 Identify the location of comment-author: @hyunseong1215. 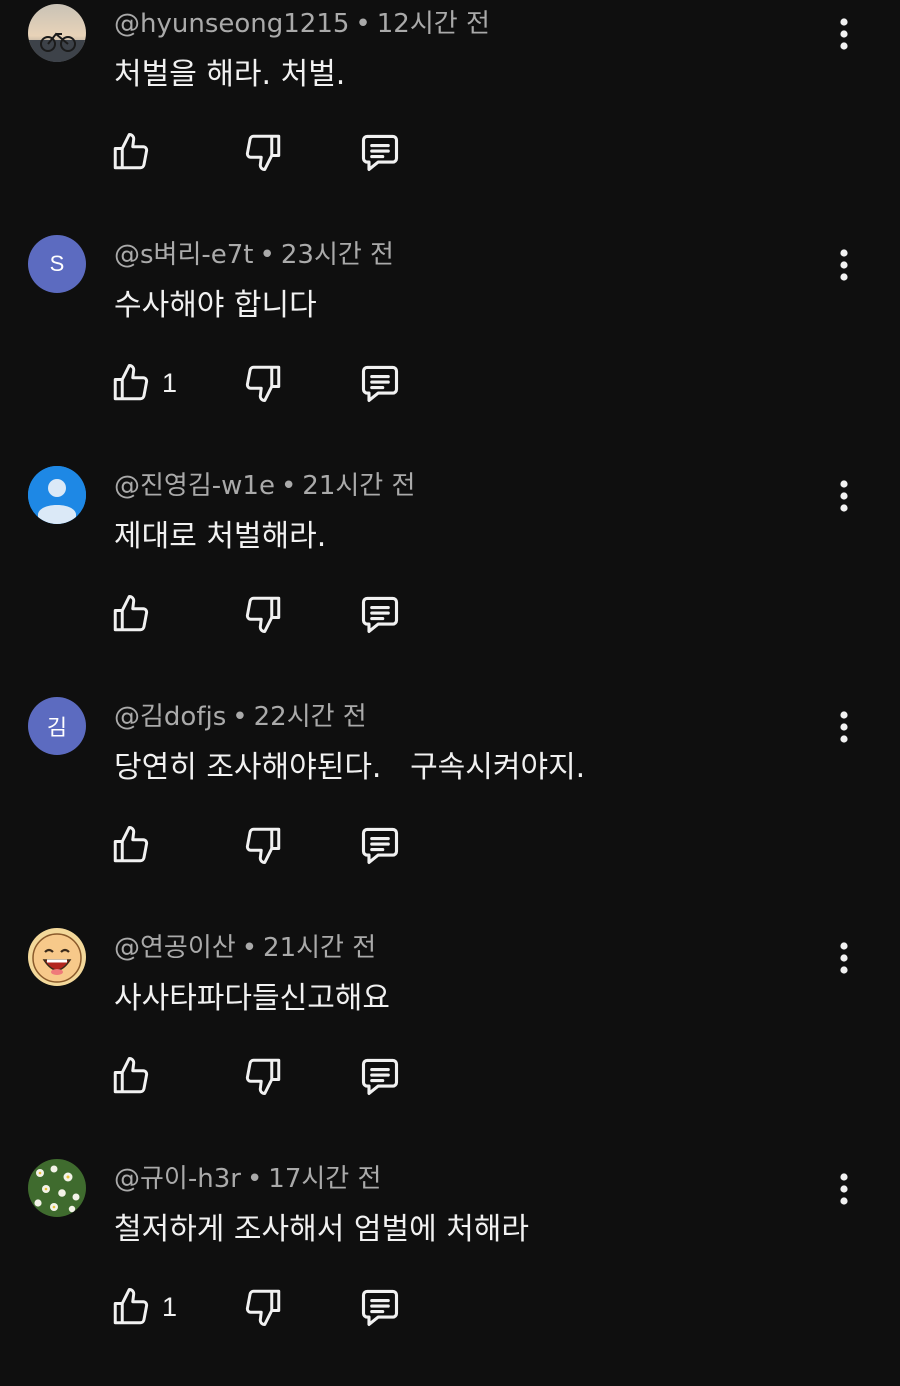
(231, 24).